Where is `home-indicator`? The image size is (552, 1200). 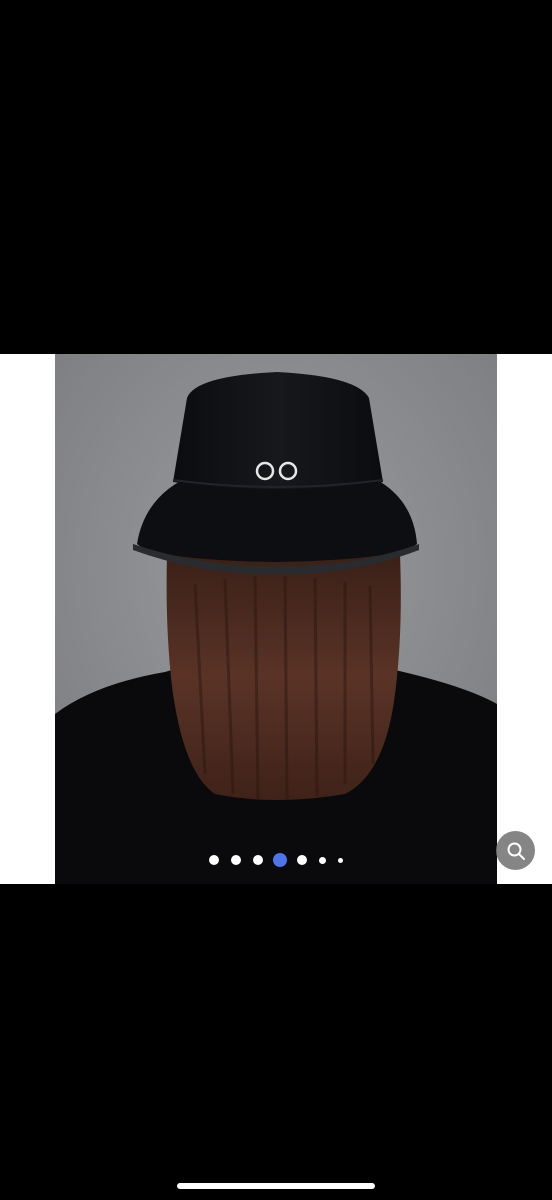
home-indicator is located at coordinates (276, 1186).